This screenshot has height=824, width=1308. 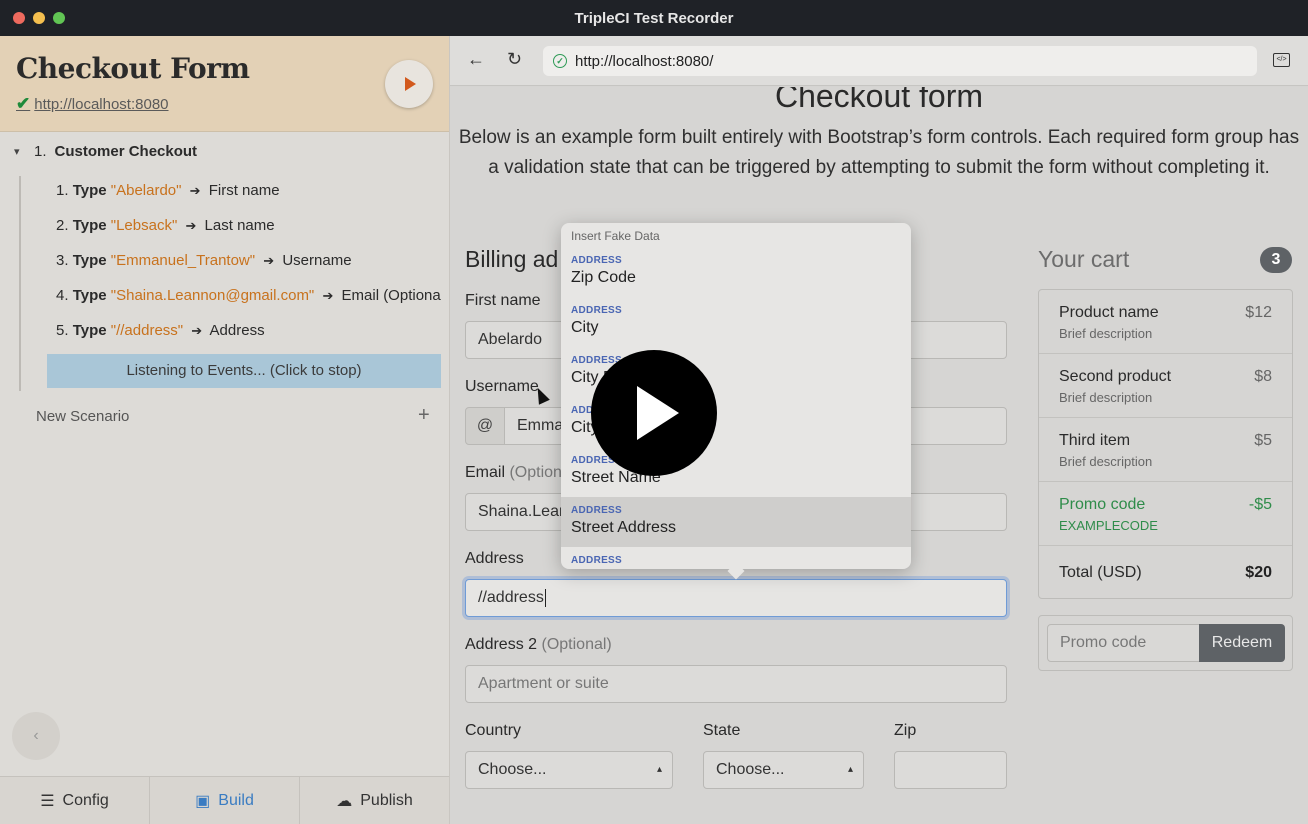 What do you see at coordinates (1108, 525) in the screenshot?
I see `promo-code: EXAMPLECODE` at bounding box center [1108, 525].